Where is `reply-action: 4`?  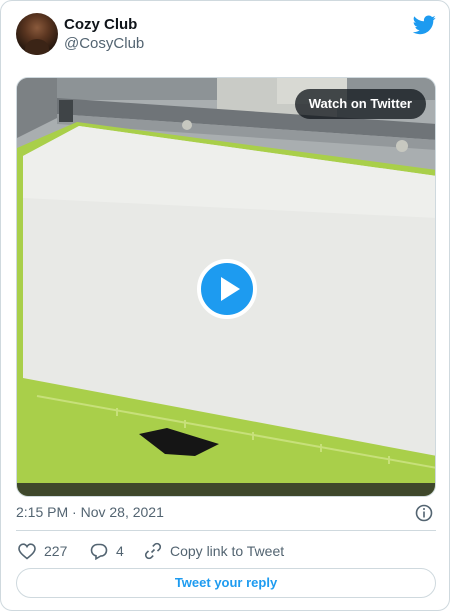
reply-action: 4 is located at coordinates (107, 551).